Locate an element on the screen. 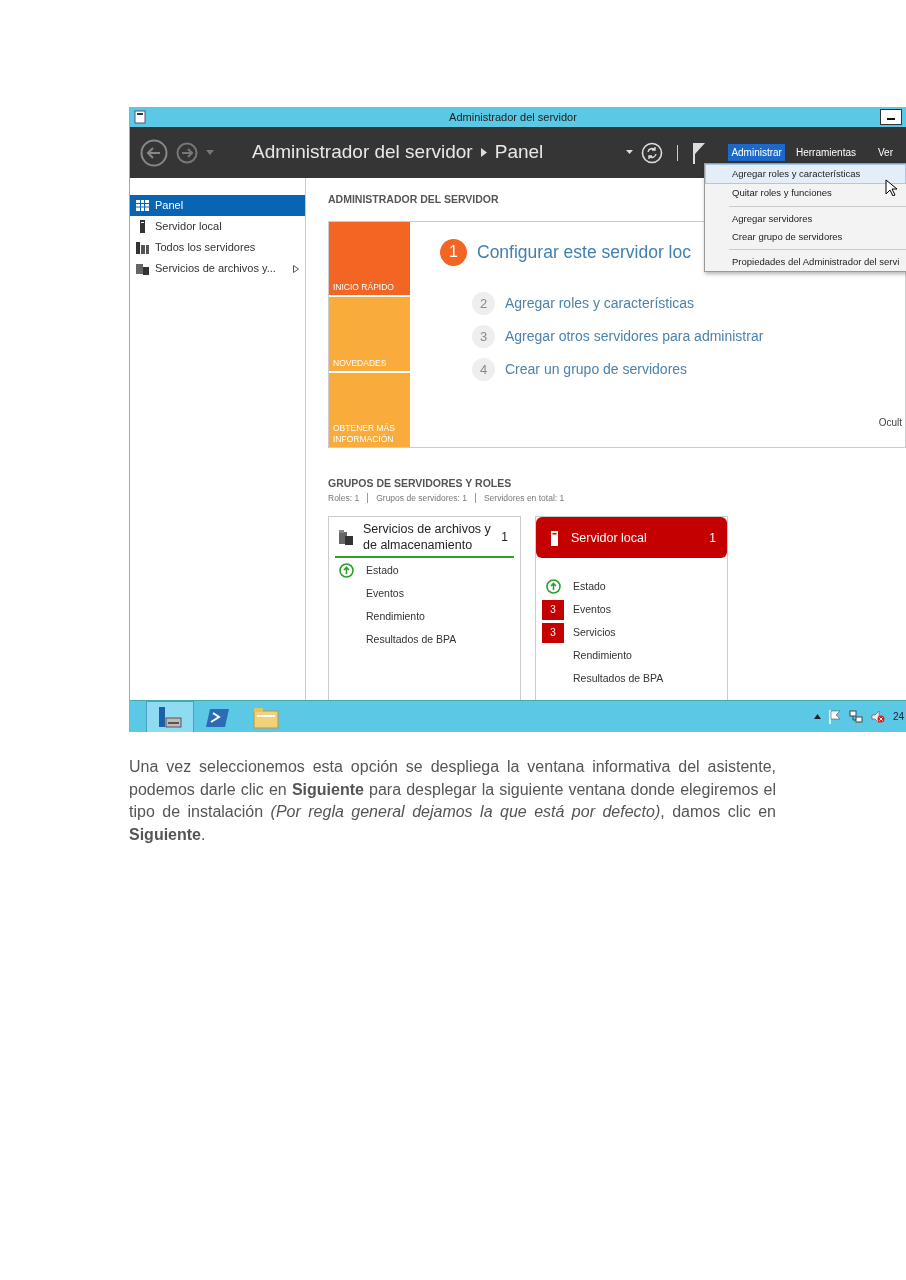 Image resolution: width=906 pixels, height=1280 pixels. sidebar-item: Panel is located at coordinates (217, 205).